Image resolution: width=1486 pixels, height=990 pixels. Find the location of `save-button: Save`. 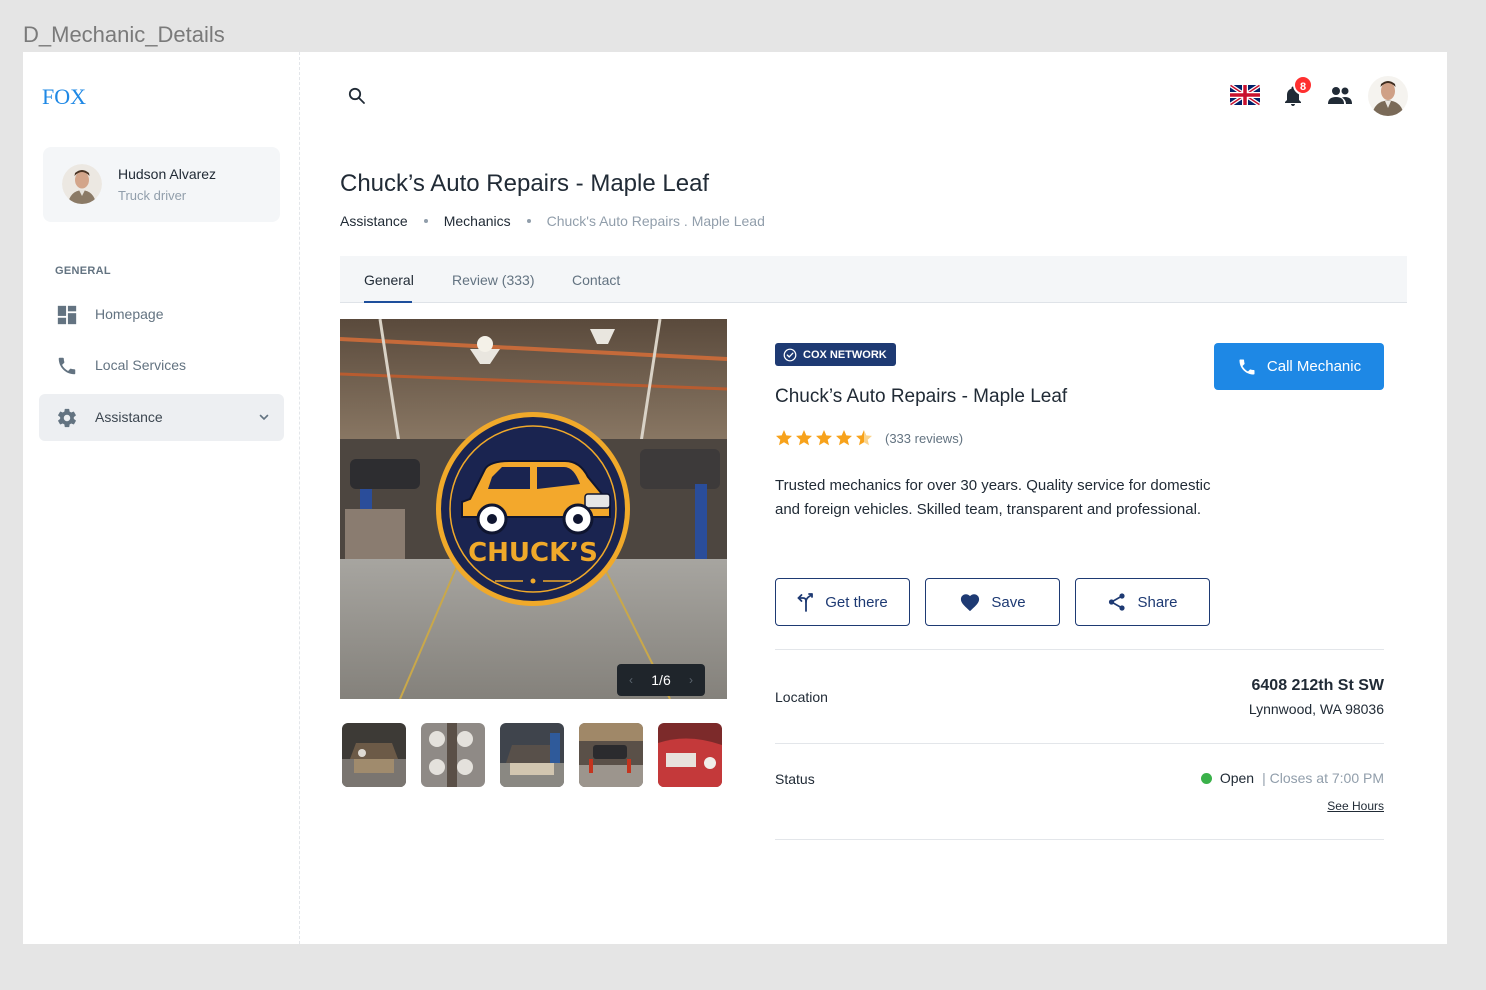

save-button: Save is located at coordinates (992, 602).